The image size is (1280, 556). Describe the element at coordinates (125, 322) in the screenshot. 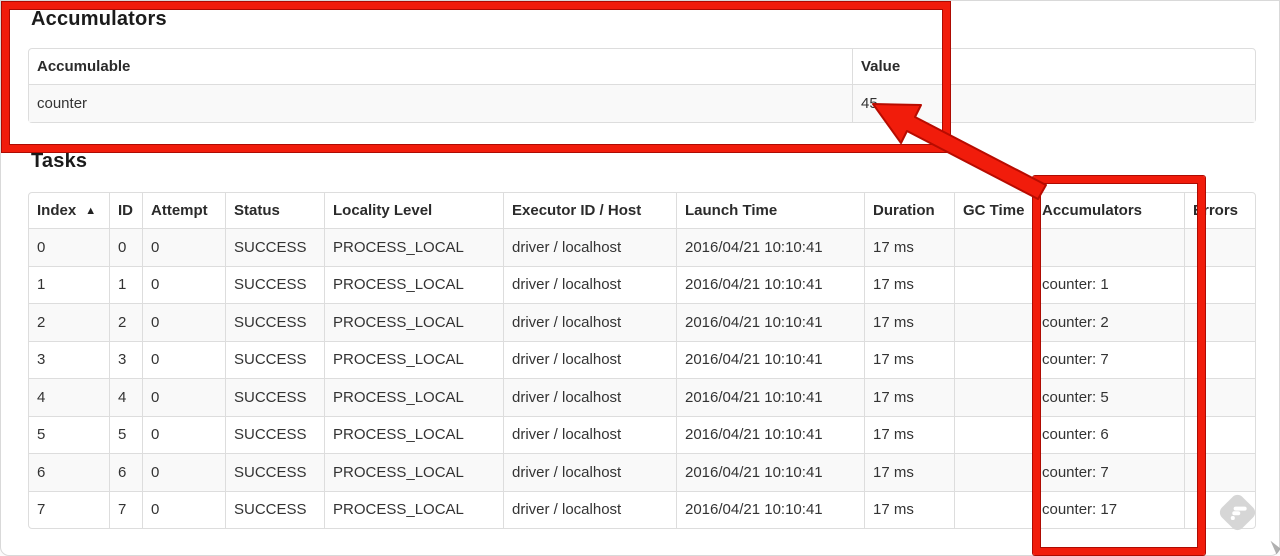

I see `task-cell-id: 2` at that location.